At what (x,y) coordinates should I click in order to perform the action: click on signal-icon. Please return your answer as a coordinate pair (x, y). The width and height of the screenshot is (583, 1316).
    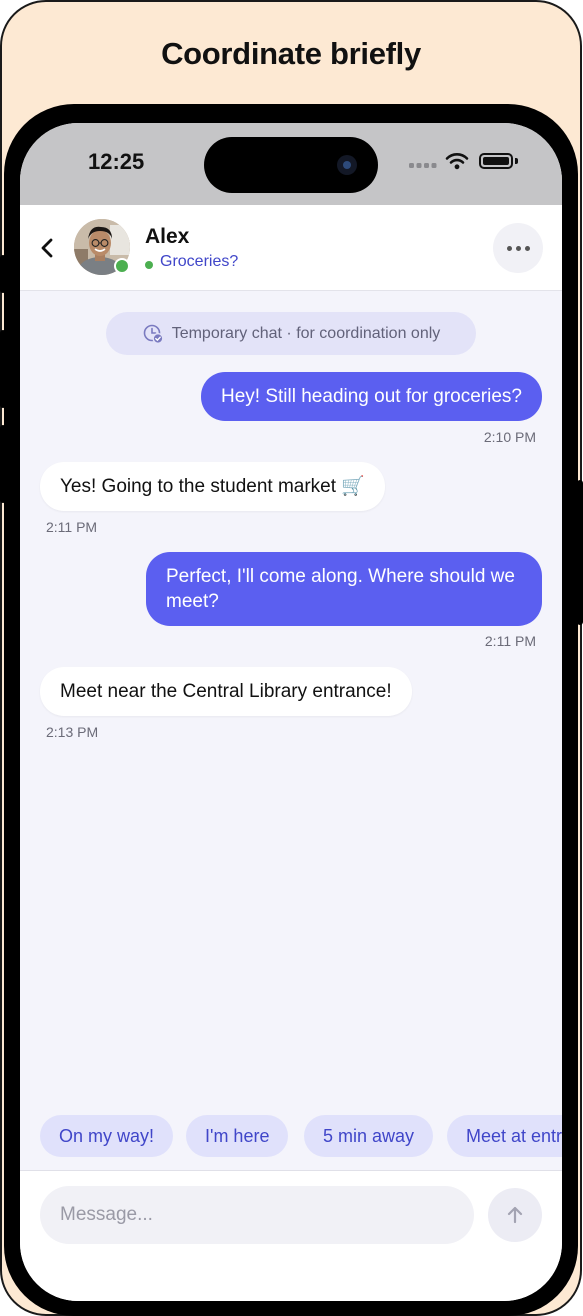
    Looking at the image, I should click on (423, 165).